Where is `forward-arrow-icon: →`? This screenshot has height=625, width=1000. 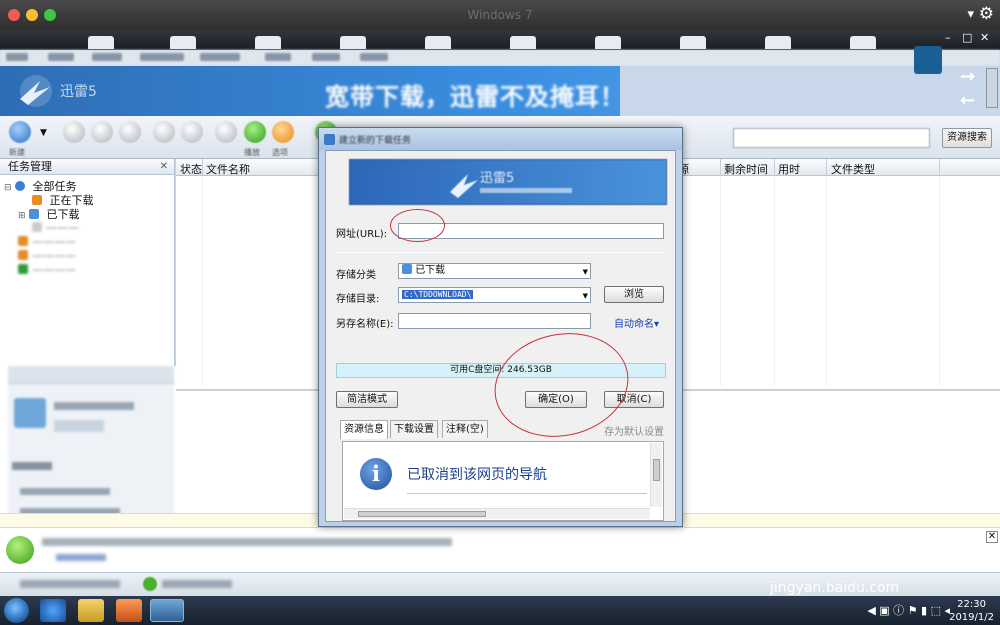
forward-arrow-icon: → is located at coordinates (967, 76).